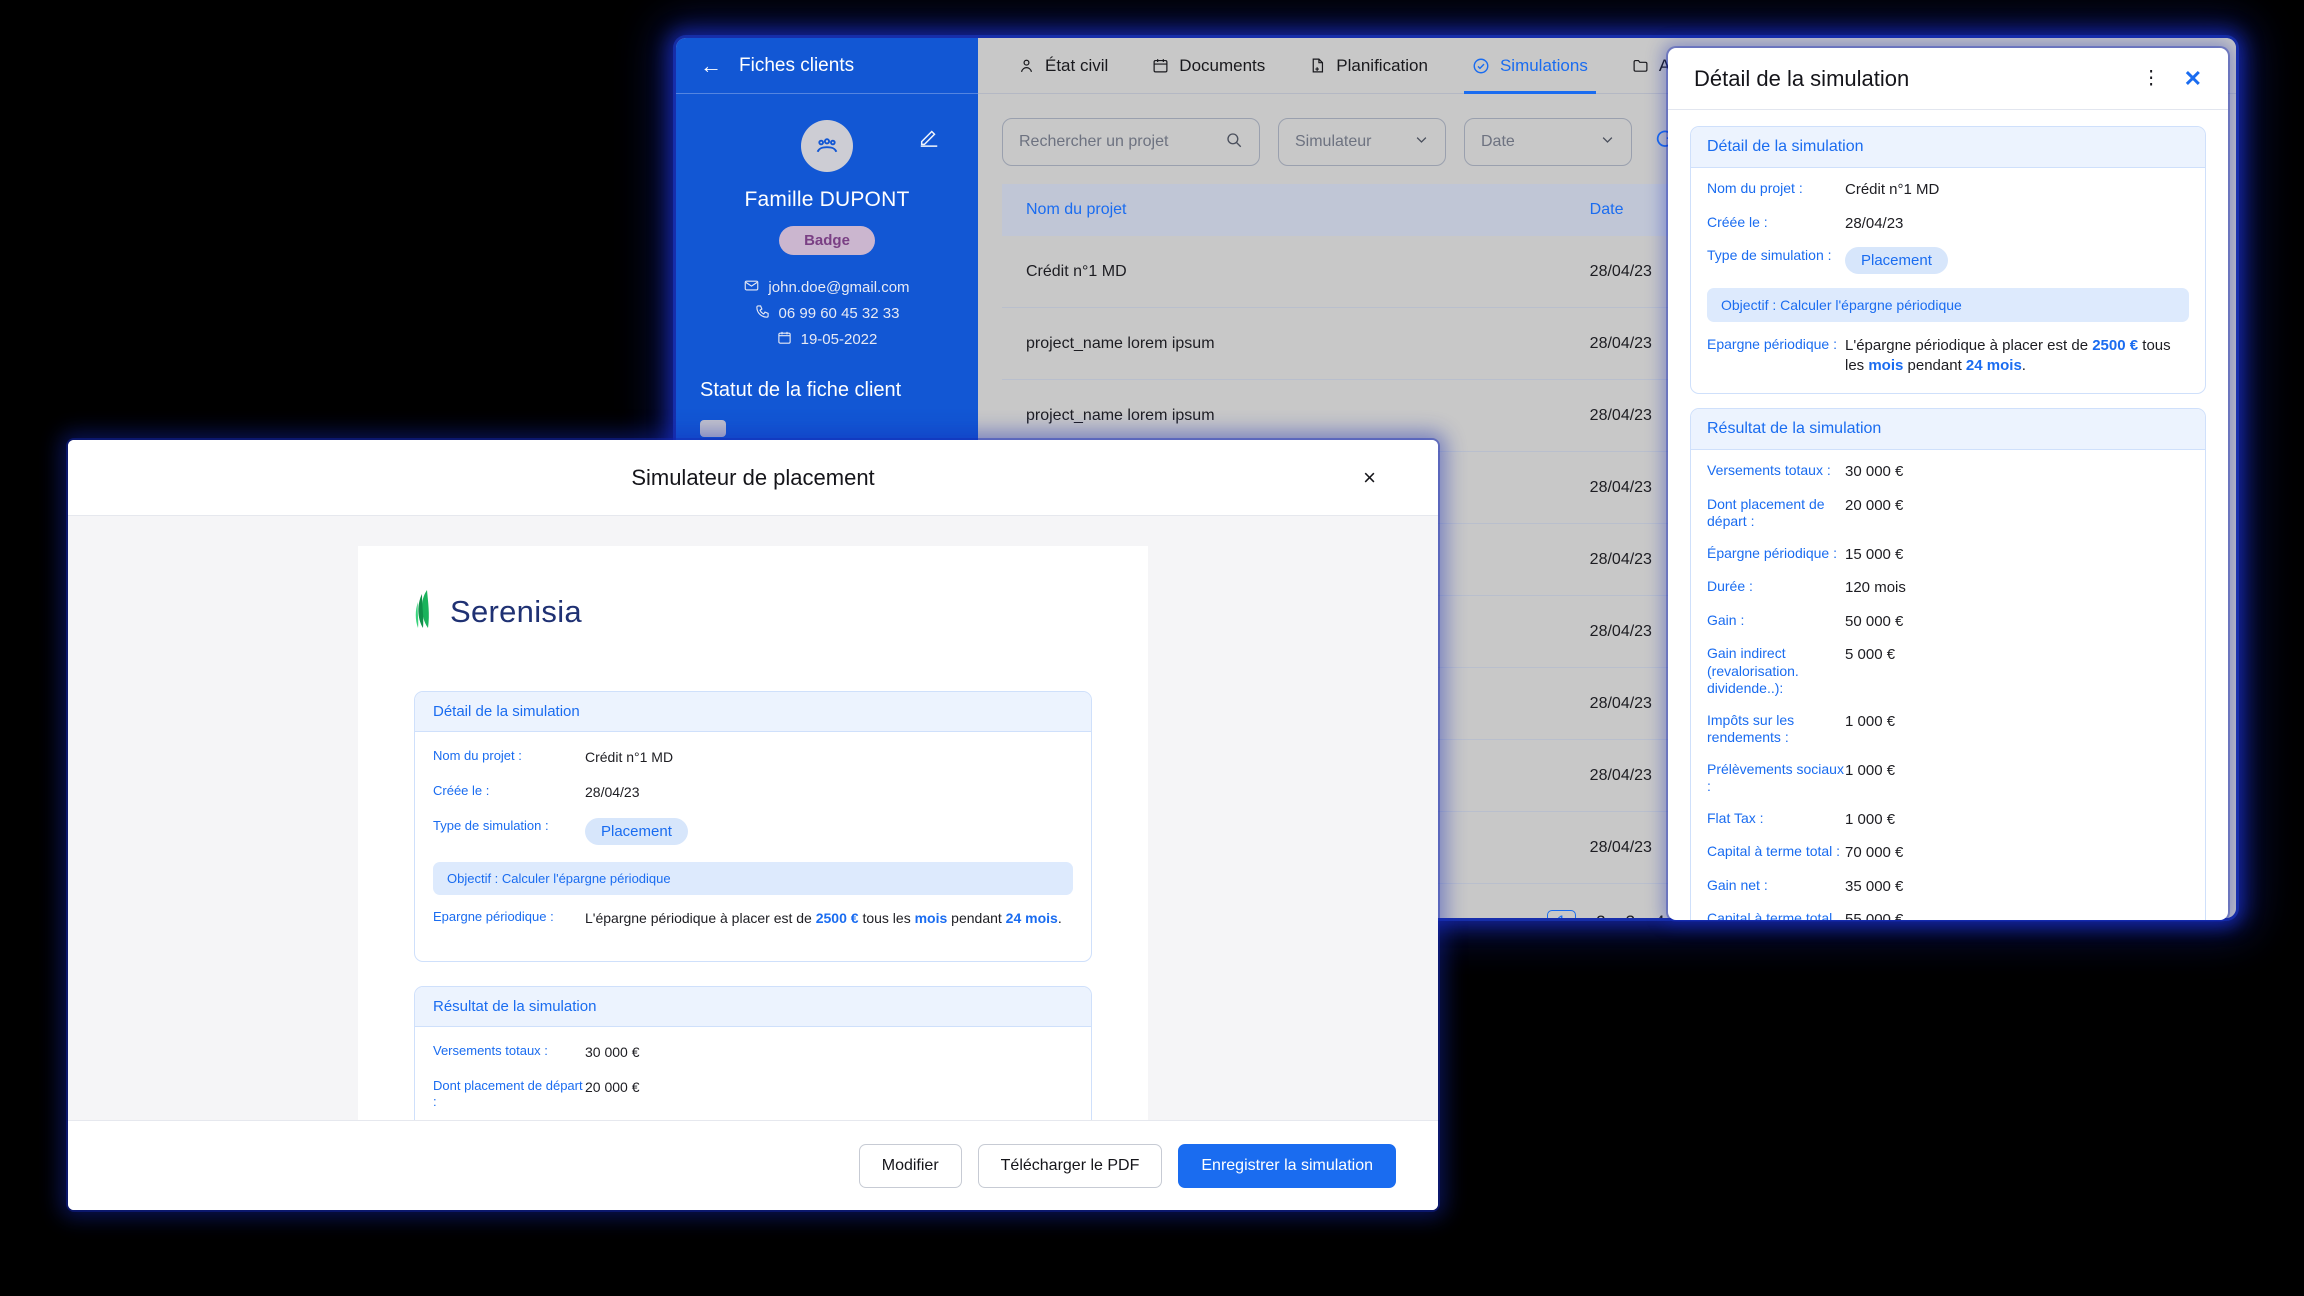 The image size is (2304, 1296). What do you see at coordinates (1948, 778) in the screenshot?
I see `result-row: Prélèvements sociaux :1 000 €` at bounding box center [1948, 778].